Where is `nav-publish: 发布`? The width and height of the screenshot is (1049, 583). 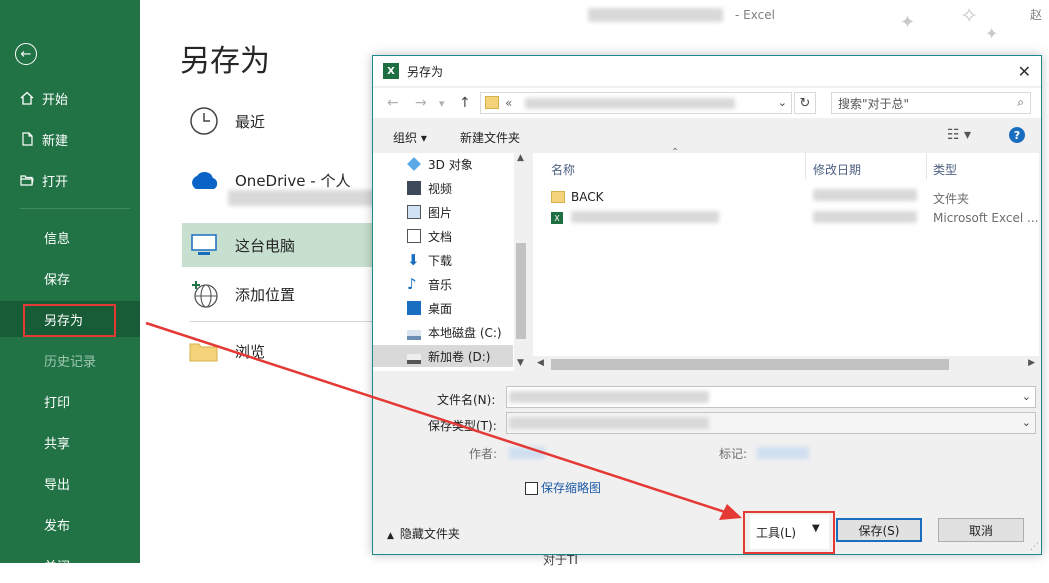 nav-publish: 发布 is located at coordinates (70, 524).